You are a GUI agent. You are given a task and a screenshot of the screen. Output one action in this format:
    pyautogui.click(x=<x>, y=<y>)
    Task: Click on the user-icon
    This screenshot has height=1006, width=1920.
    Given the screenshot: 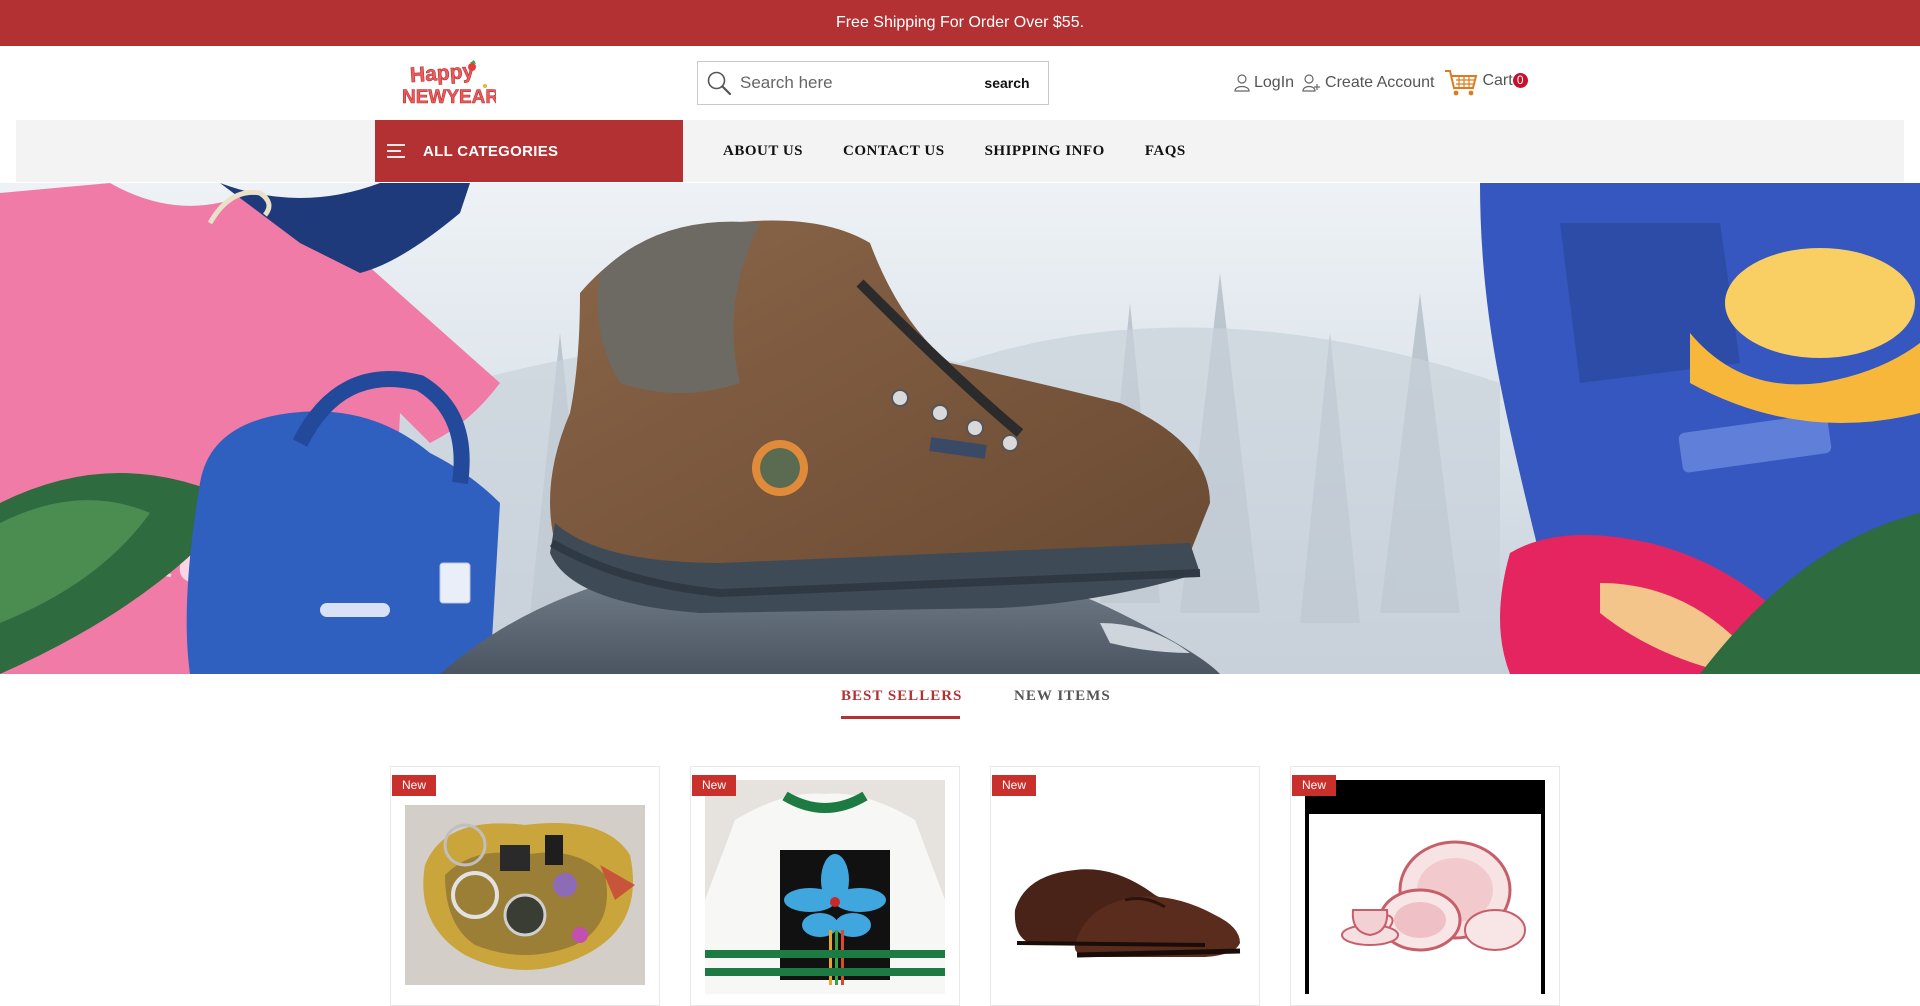 What is the action you would take?
    pyautogui.click(x=1242, y=83)
    